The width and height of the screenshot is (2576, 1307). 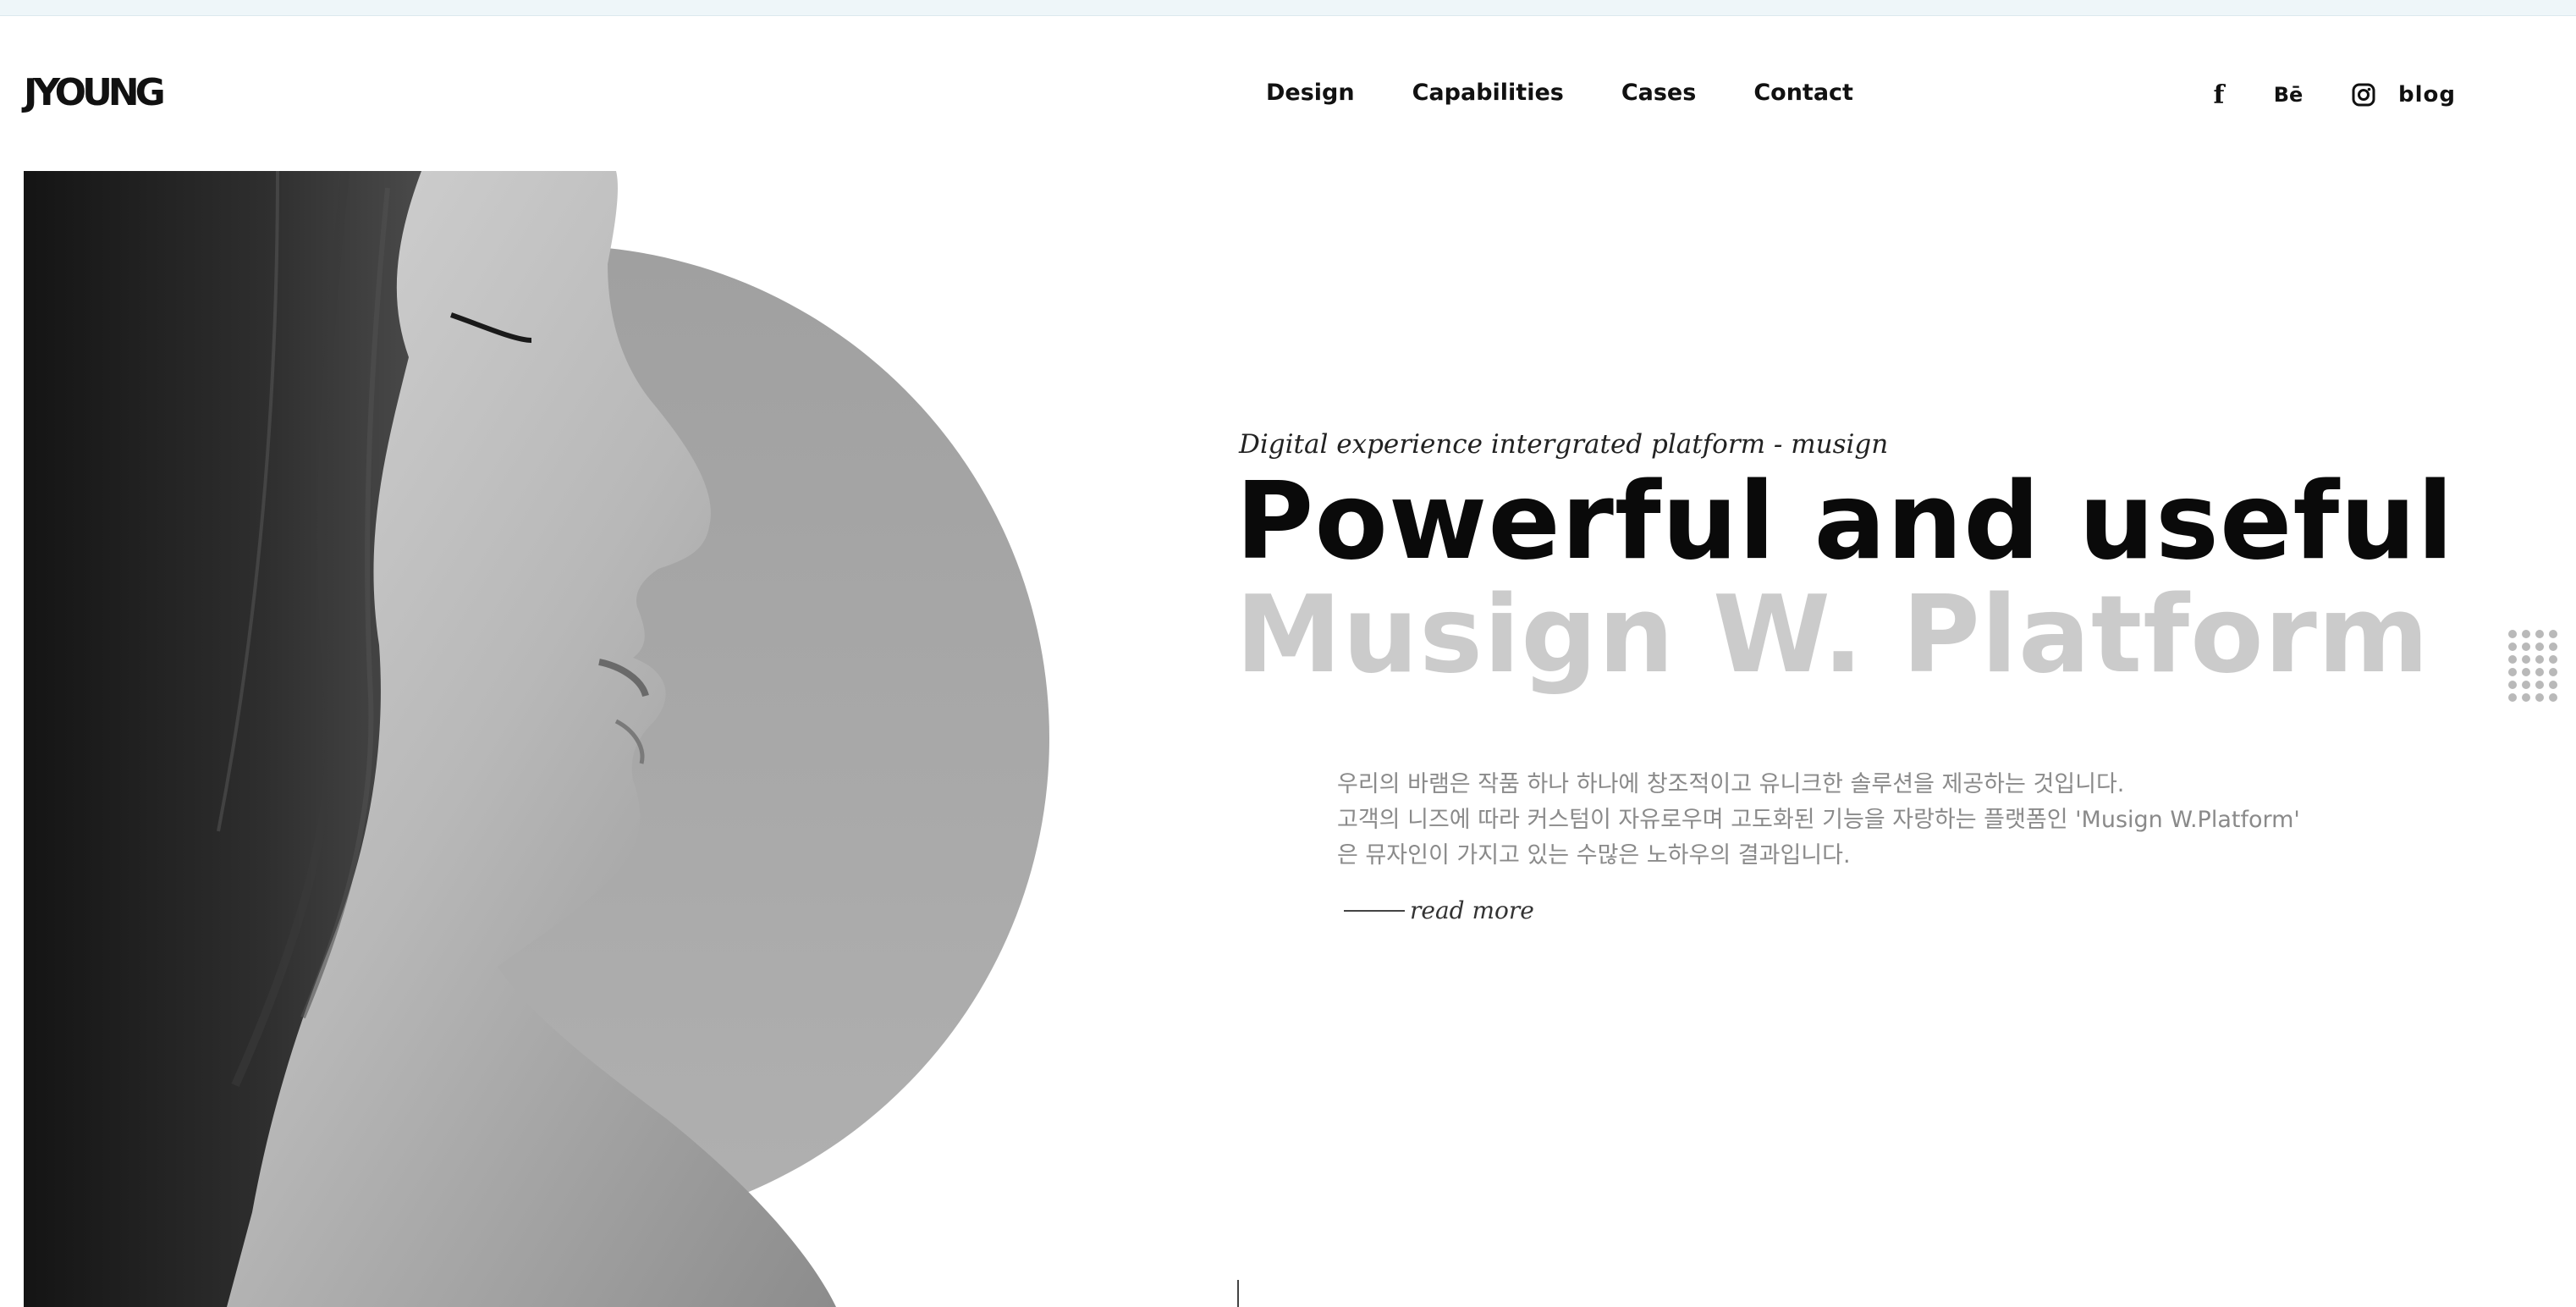 What do you see at coordinates (2363, 95) in the screenshot?
I see `instagram-icon` at bounding box center [2363, 95].